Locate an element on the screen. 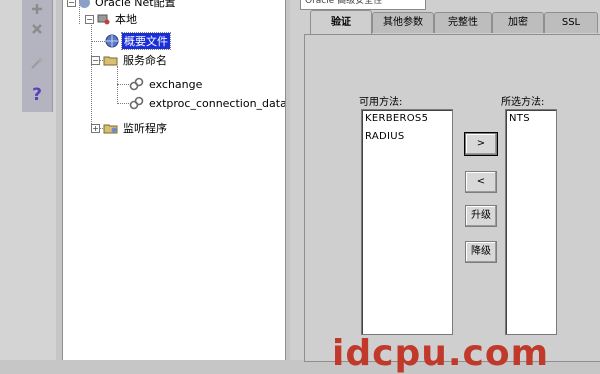 The height and width of the screenshot is (374, 600). expand-toggle-icon: + is located at coordinates (95, 128).